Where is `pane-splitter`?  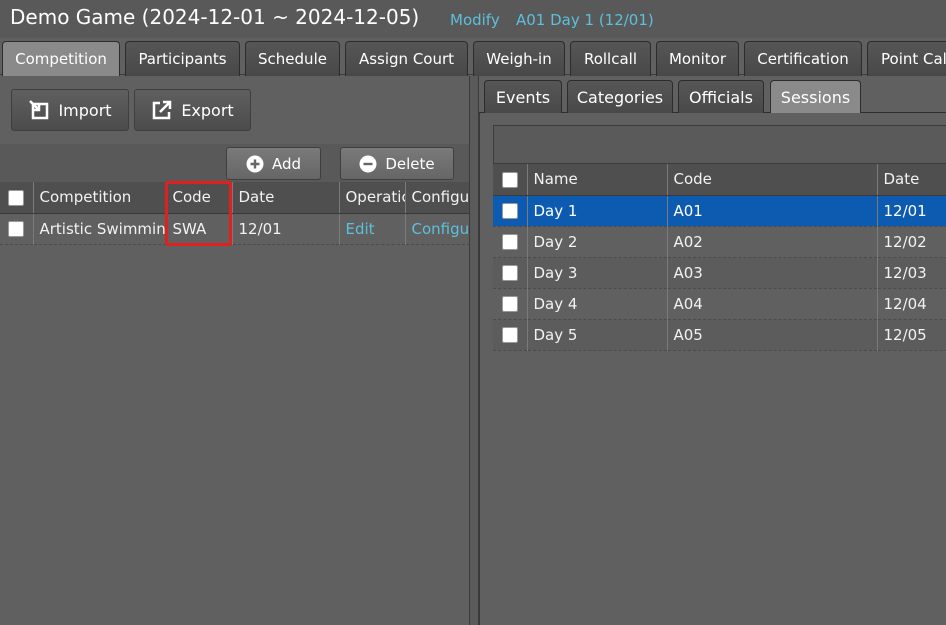
pane-splitter is located at coordinates (474, 350).